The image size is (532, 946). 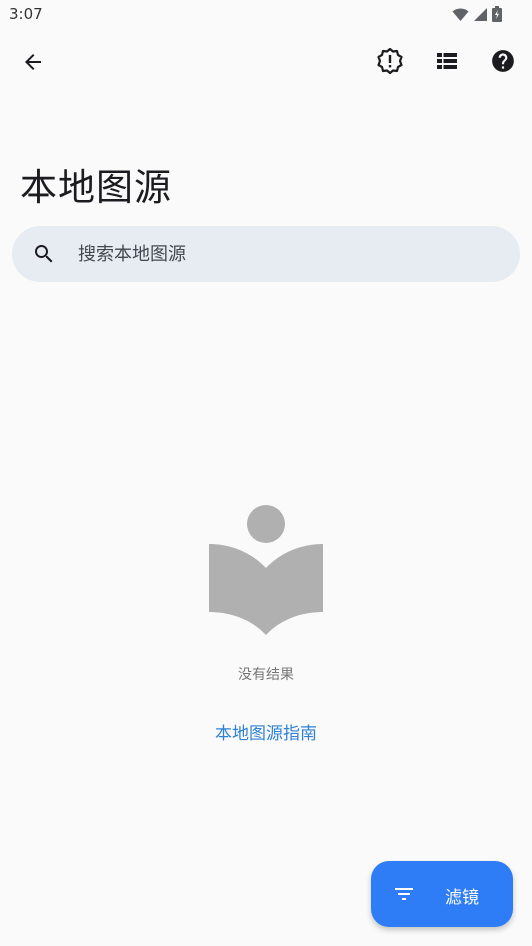 I want to click on search-bar, so click(x=266, y=254).